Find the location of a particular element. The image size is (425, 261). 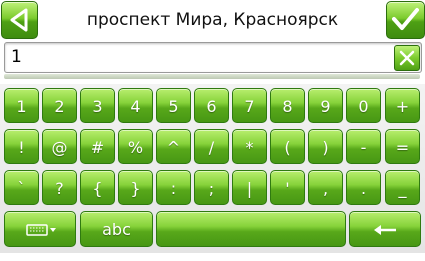

key-label: ! is located at coordinates (21, 147).